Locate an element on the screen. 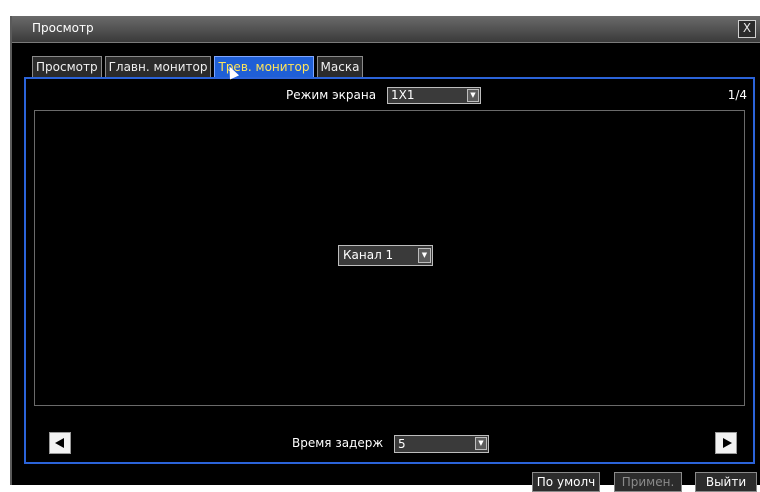 The width and height of the screenshot is (760, 492). prev-page-button is located at coordinates (60, 443).